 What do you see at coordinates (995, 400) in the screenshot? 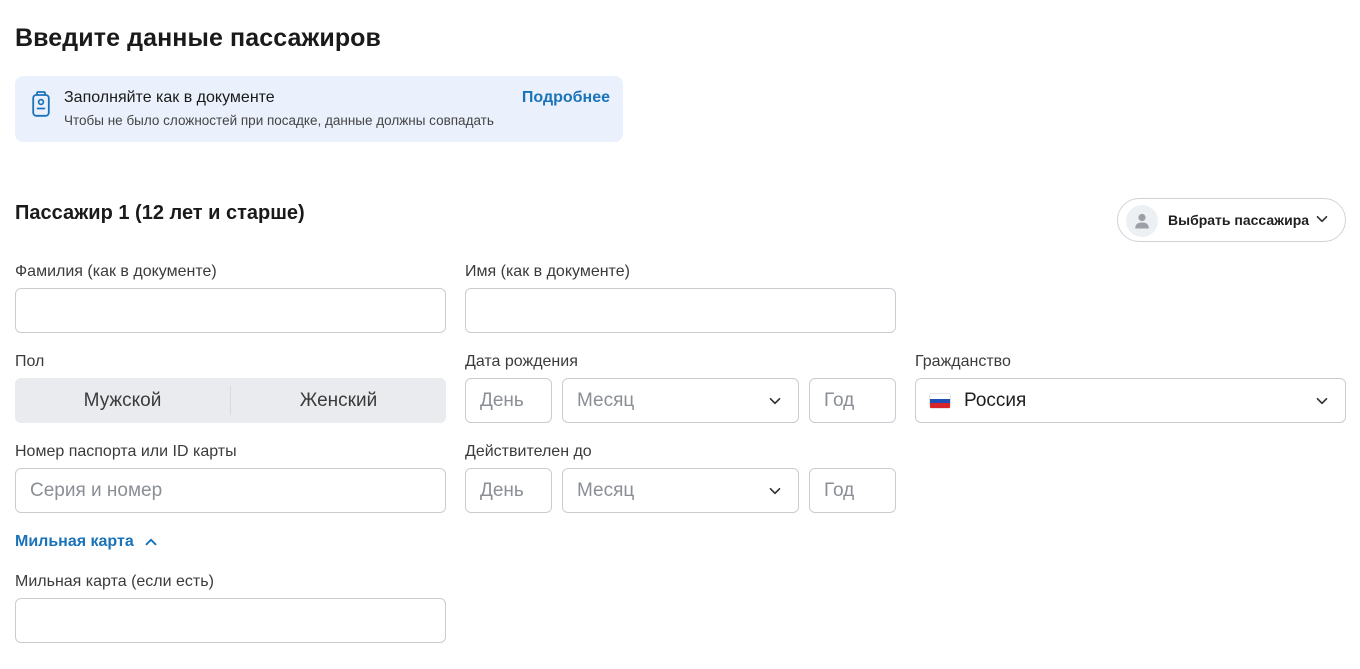
I see `citizenship-value: Россия` at bounding box center [995, 400].